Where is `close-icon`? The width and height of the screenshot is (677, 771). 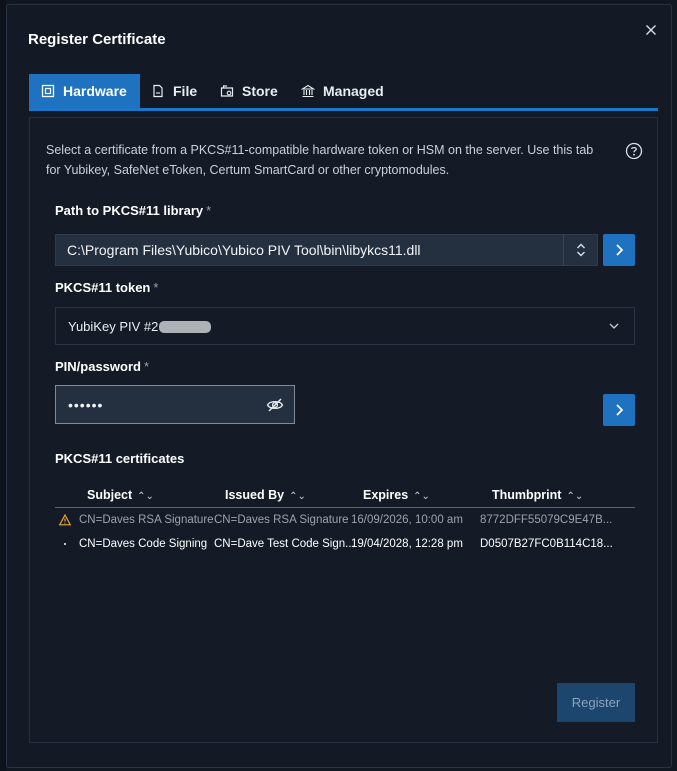
close-icon is located at coordinates (651, 30).